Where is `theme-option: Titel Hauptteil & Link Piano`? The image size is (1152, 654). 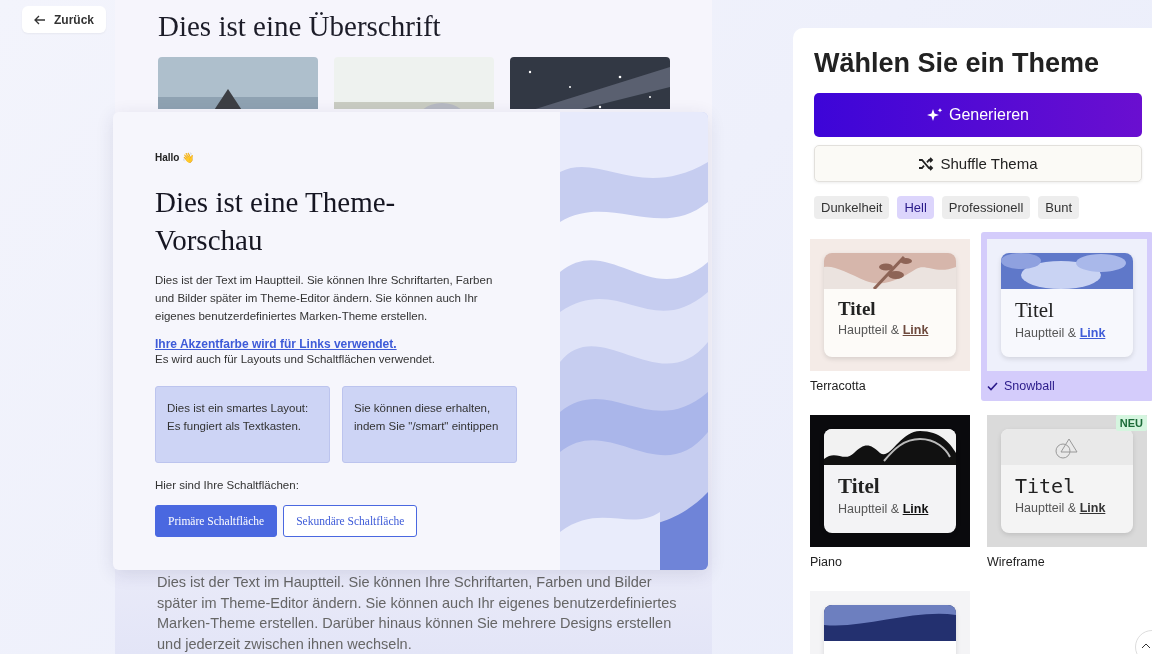 theme-option: Titel Hauptteil & Link Piano is located at coordinates (890, 496).